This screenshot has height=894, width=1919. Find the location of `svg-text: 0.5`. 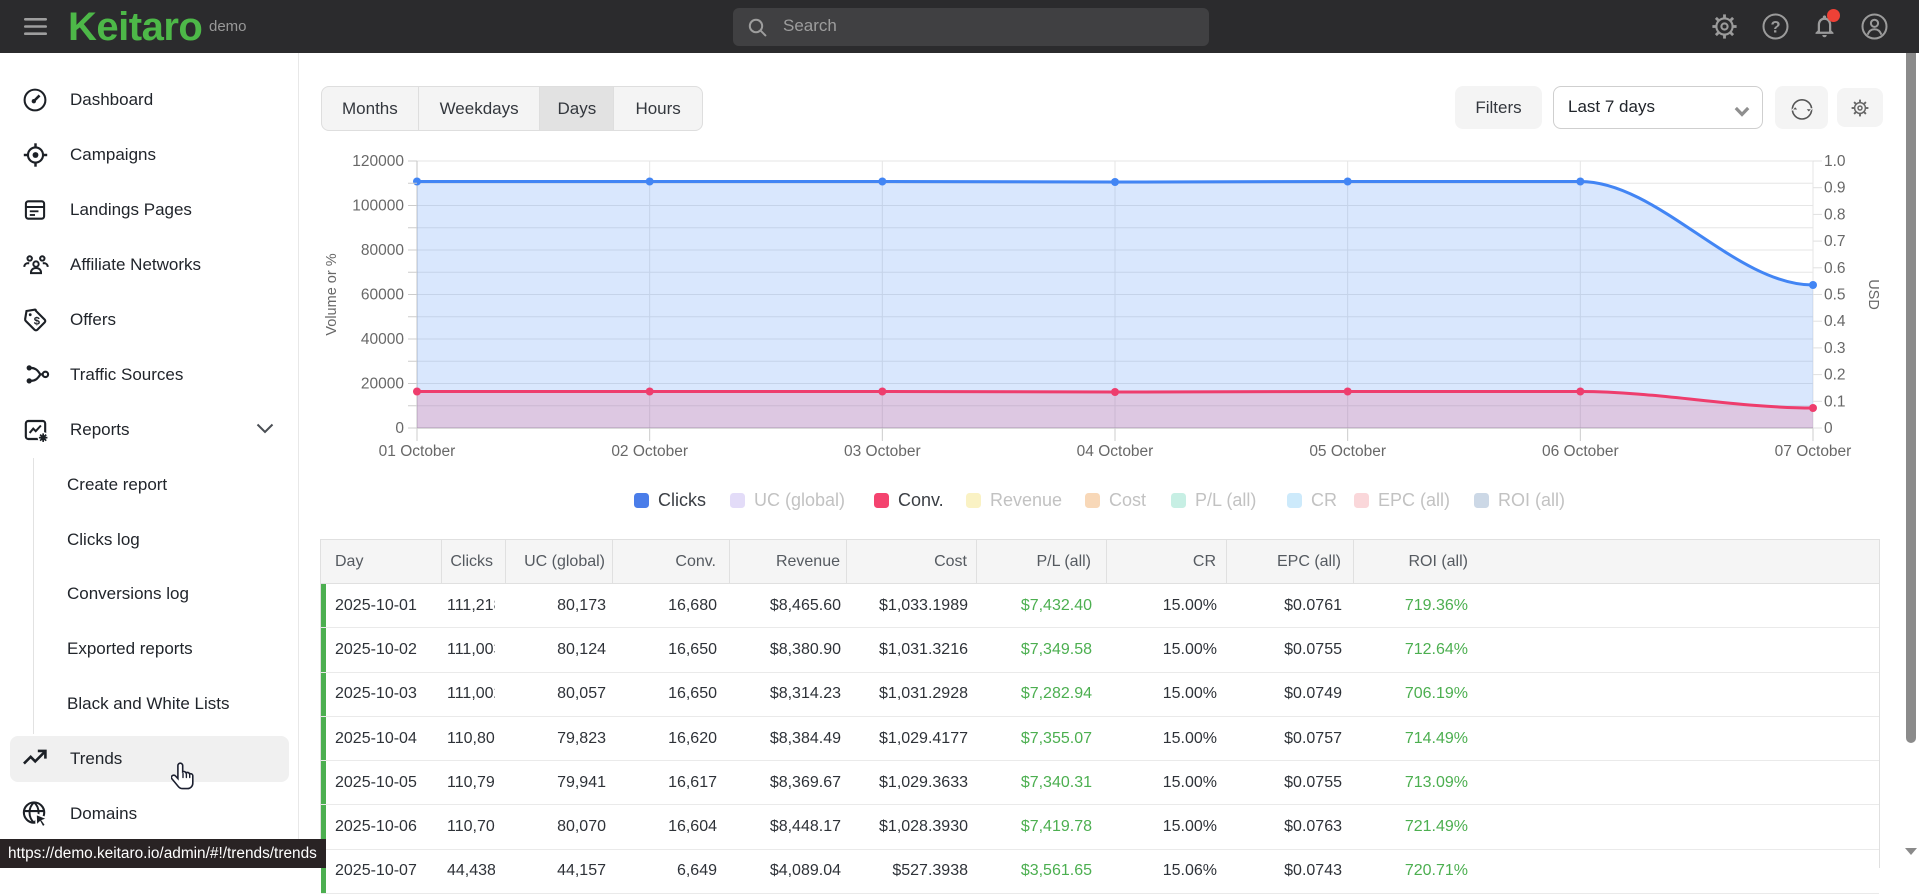

svg-text: 0.5 is located at coordinates (1835, 295).